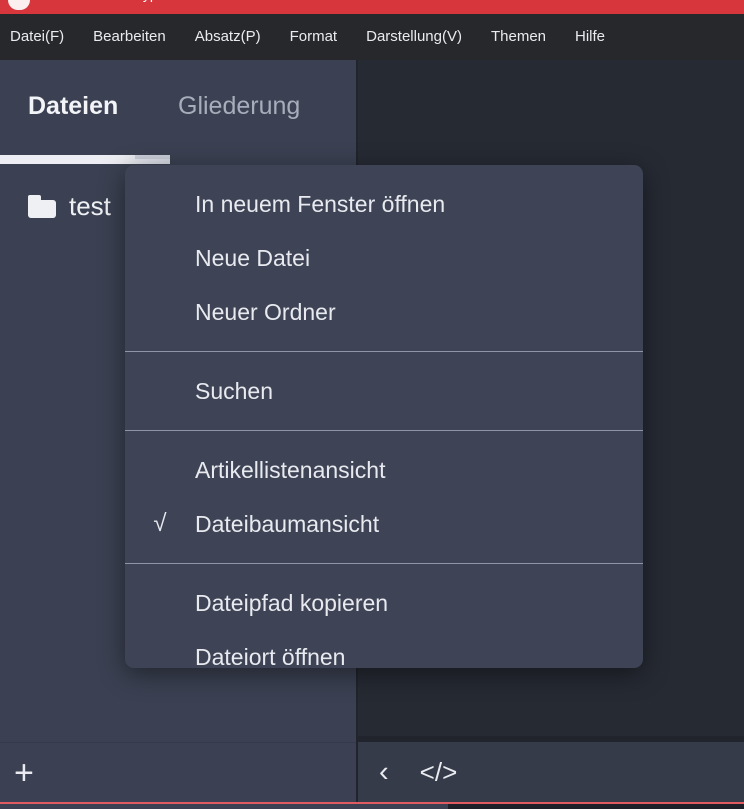 This screenshot has height=809, width=744. Describe the element at coordinates (590, 37) in the screenshot. I see `menu-item-hilfe: Hilfe` at that location.